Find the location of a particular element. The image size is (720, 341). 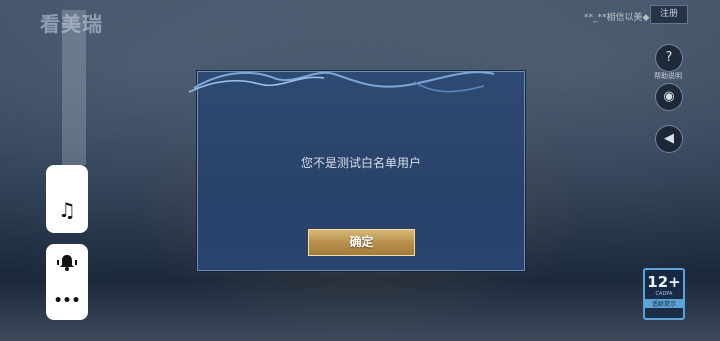

age-rating-badge: 12+ CADPA 适龄提示 is located at coordinates (664, 294).